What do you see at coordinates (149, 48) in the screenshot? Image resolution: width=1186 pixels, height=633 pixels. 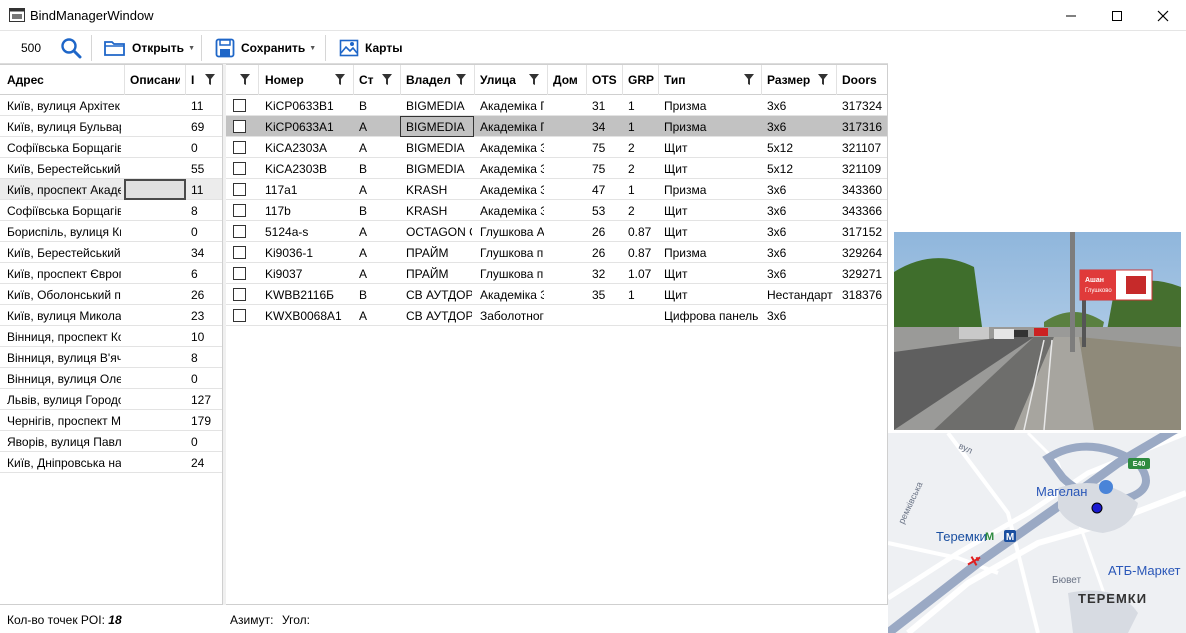 I see `open-button: Открыть ▼` at bounding box center [149, 48].